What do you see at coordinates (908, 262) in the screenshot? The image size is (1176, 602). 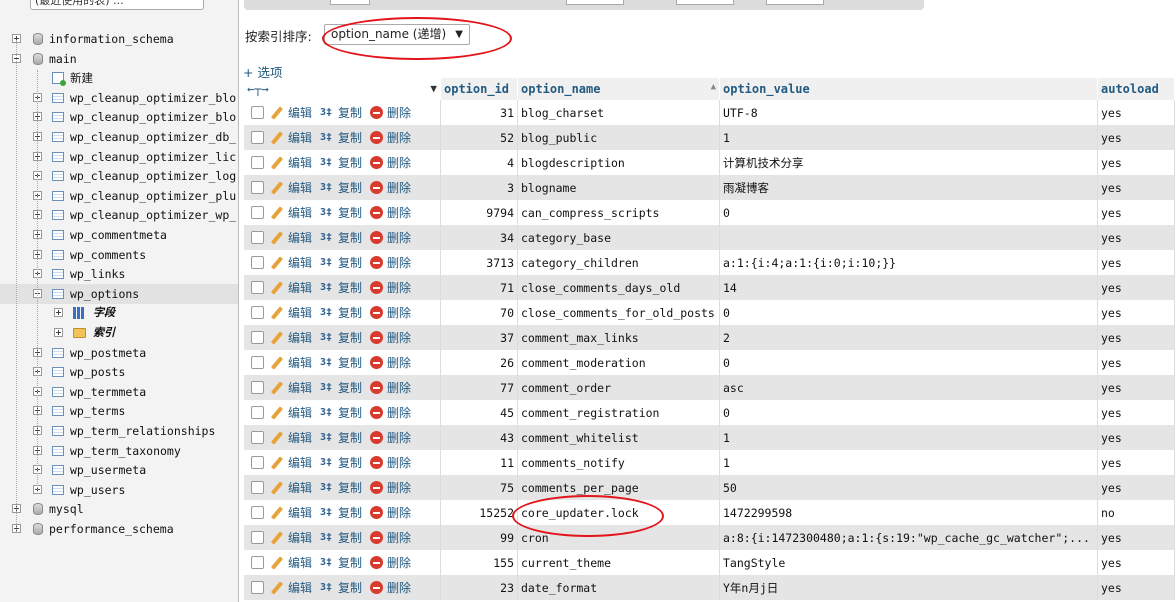 I see `cell-option-value: a:1:{i:4;a:1:{i:0;i:10;}}` at bounding box center [908, 262].